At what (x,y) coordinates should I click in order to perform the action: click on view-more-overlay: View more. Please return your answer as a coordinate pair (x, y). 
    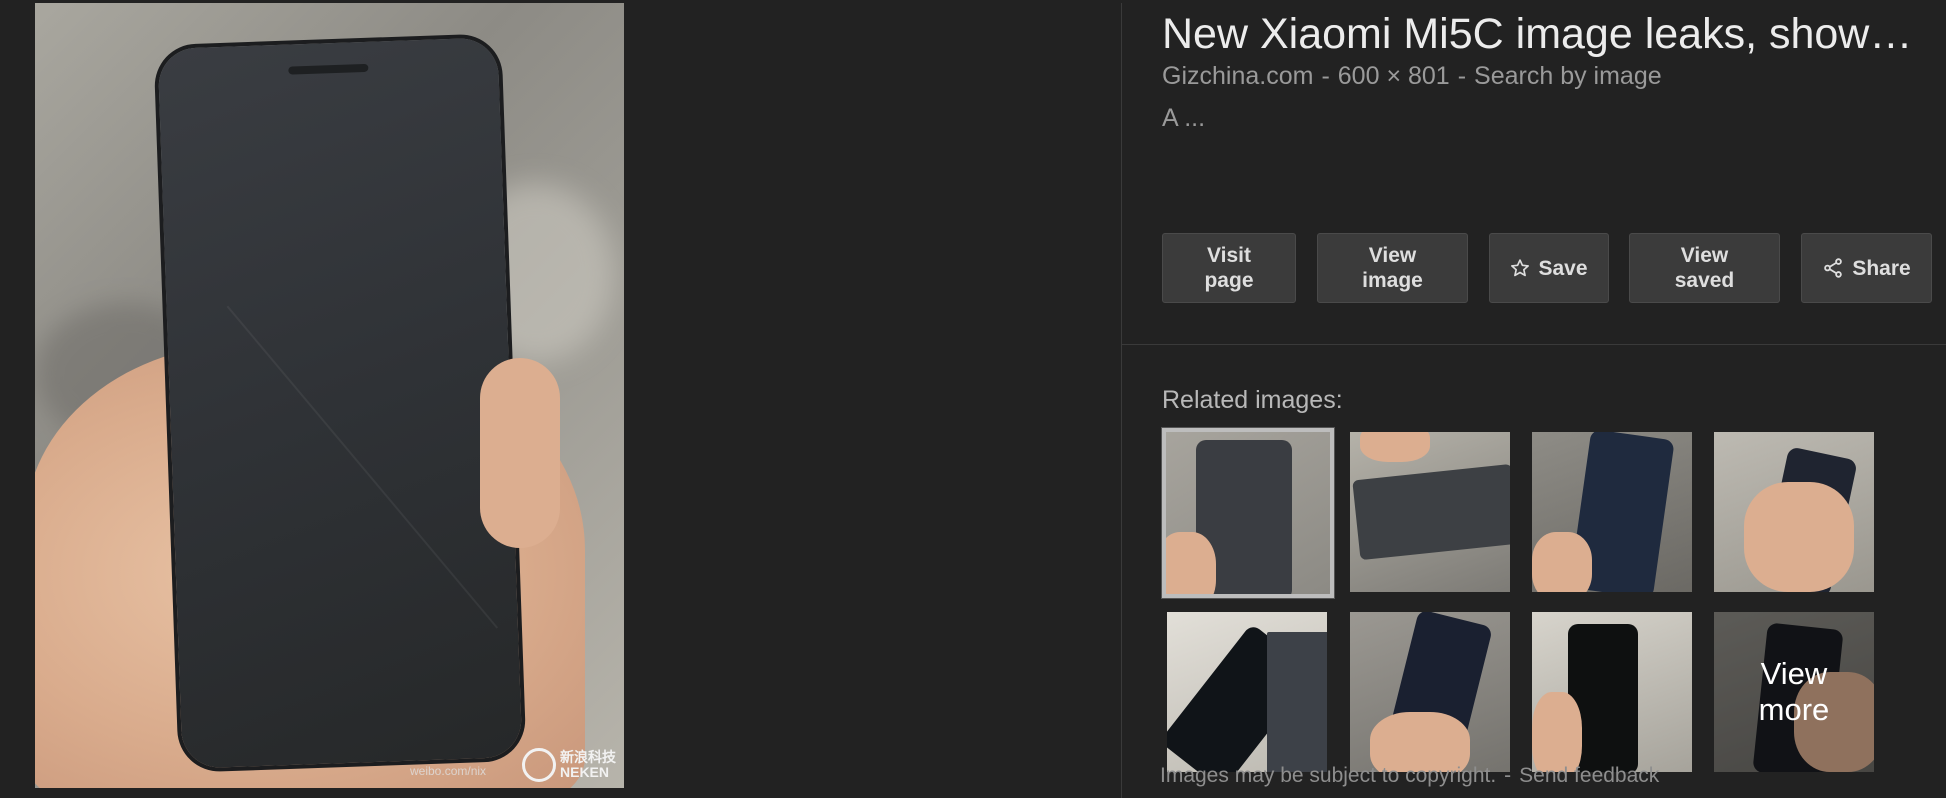
    Looking at the image, I should click on (1794, 692).